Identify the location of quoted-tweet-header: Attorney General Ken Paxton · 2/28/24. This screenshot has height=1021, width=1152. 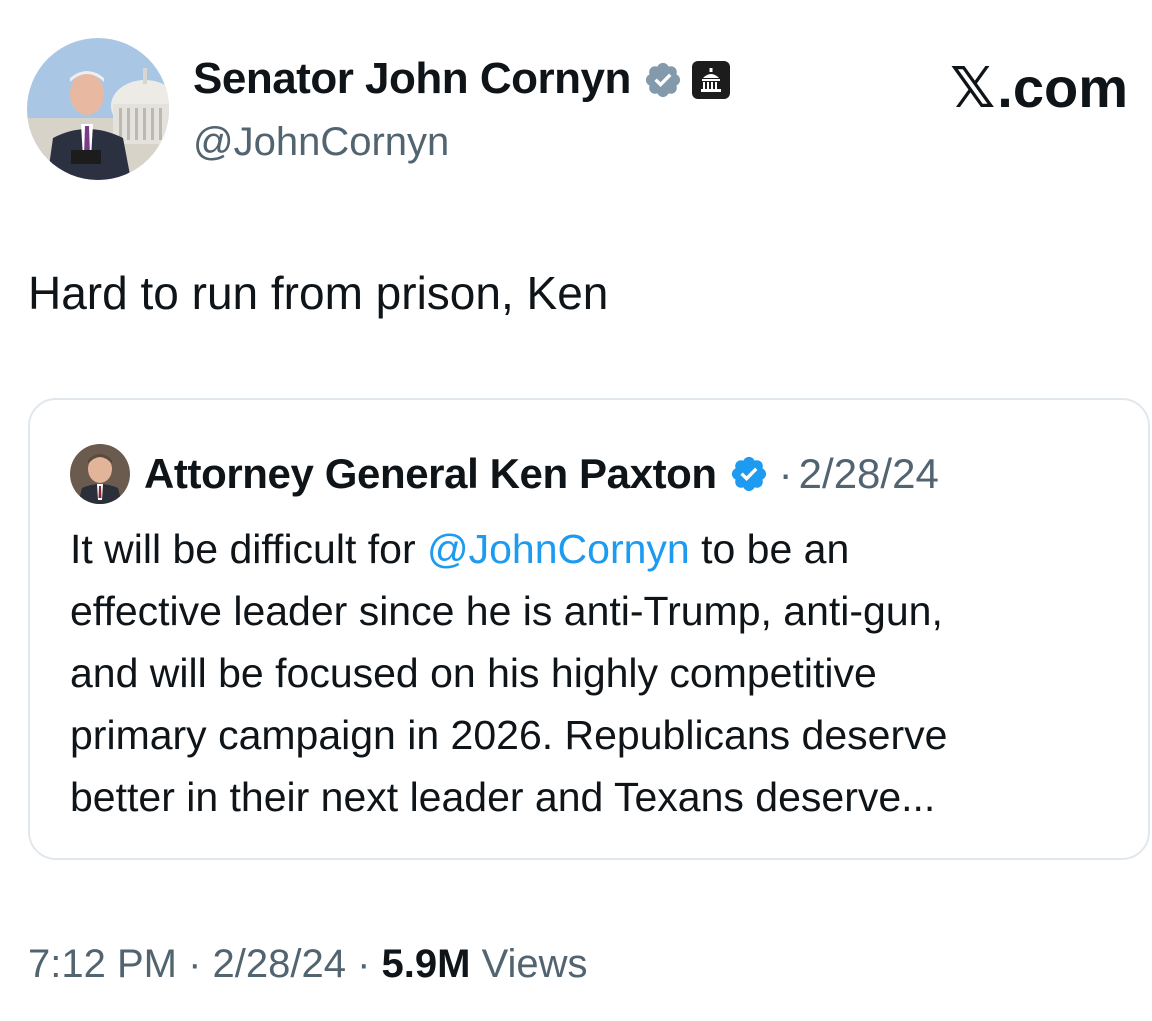
(504, 474).